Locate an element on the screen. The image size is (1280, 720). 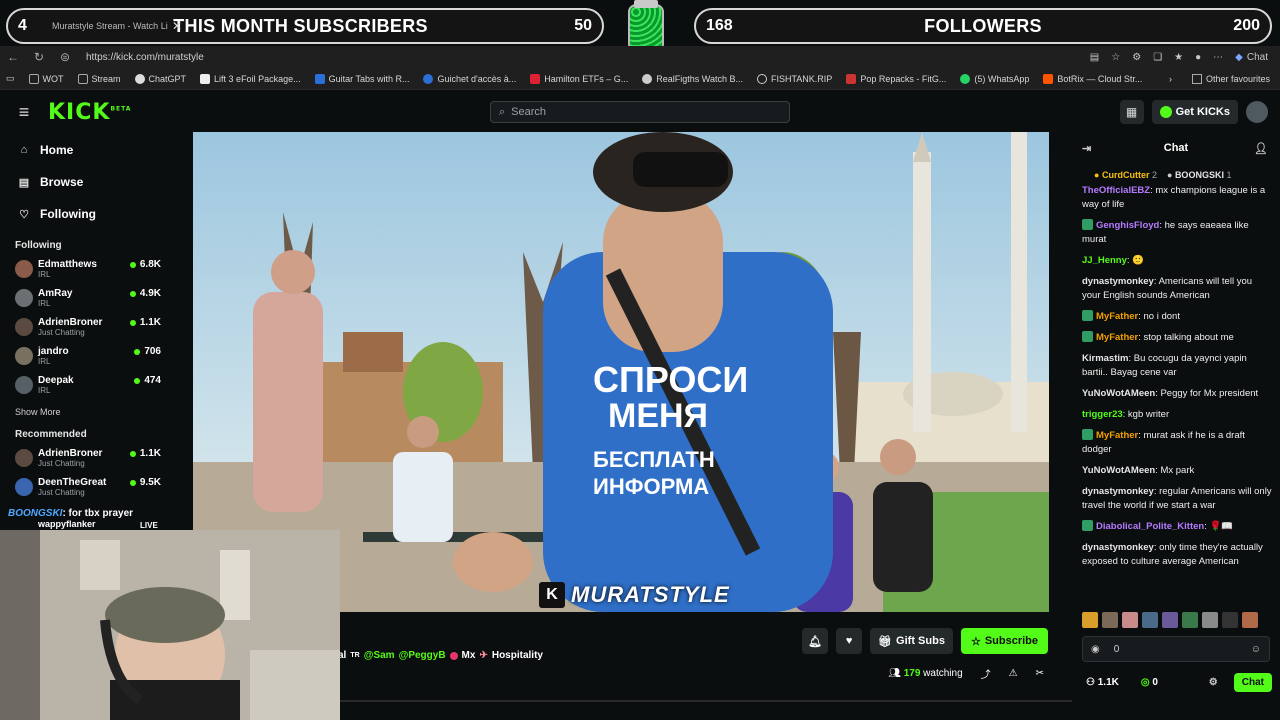
clip-icon: ✂ is located at coordinates (1040, 673).